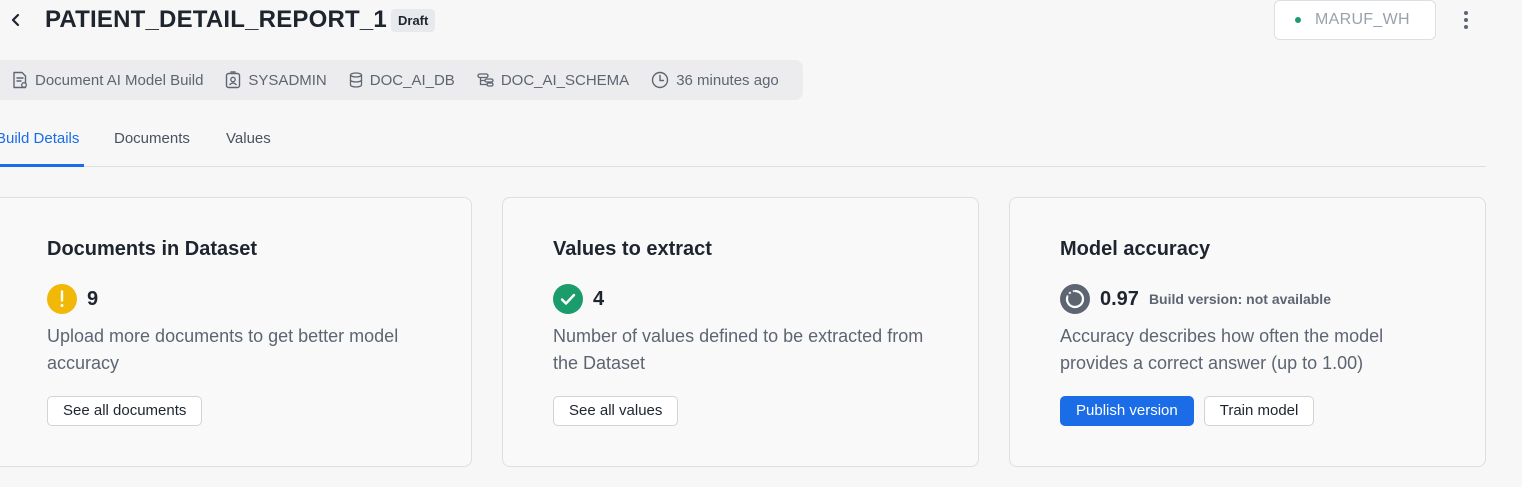 The width and height of the screenshot is (1522, 487). I want to click on meta-text: DOC_AI_SCHEMA, so click(565, 80).